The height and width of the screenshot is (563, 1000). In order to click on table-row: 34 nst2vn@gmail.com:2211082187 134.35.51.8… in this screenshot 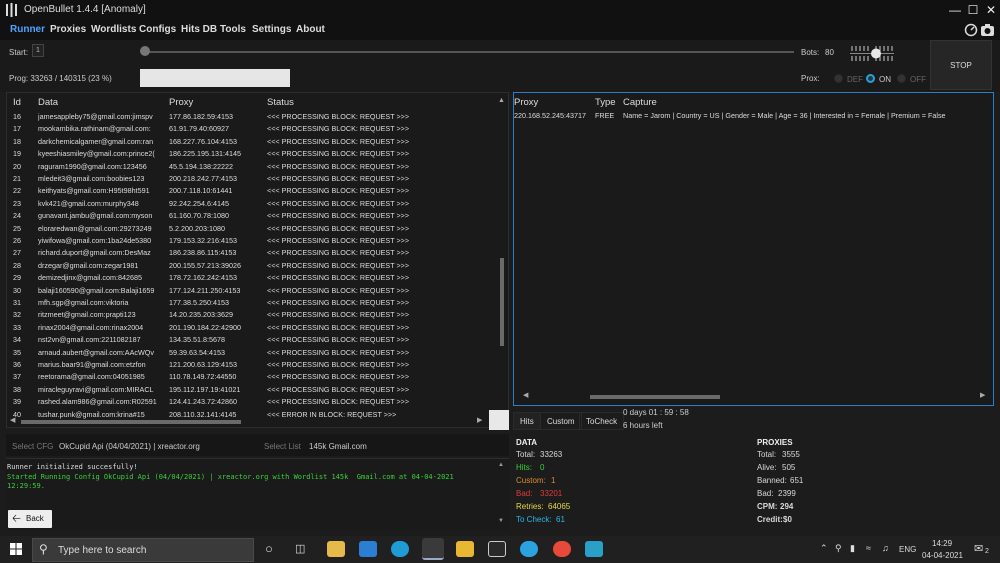, I will do `click(252, 340)`.